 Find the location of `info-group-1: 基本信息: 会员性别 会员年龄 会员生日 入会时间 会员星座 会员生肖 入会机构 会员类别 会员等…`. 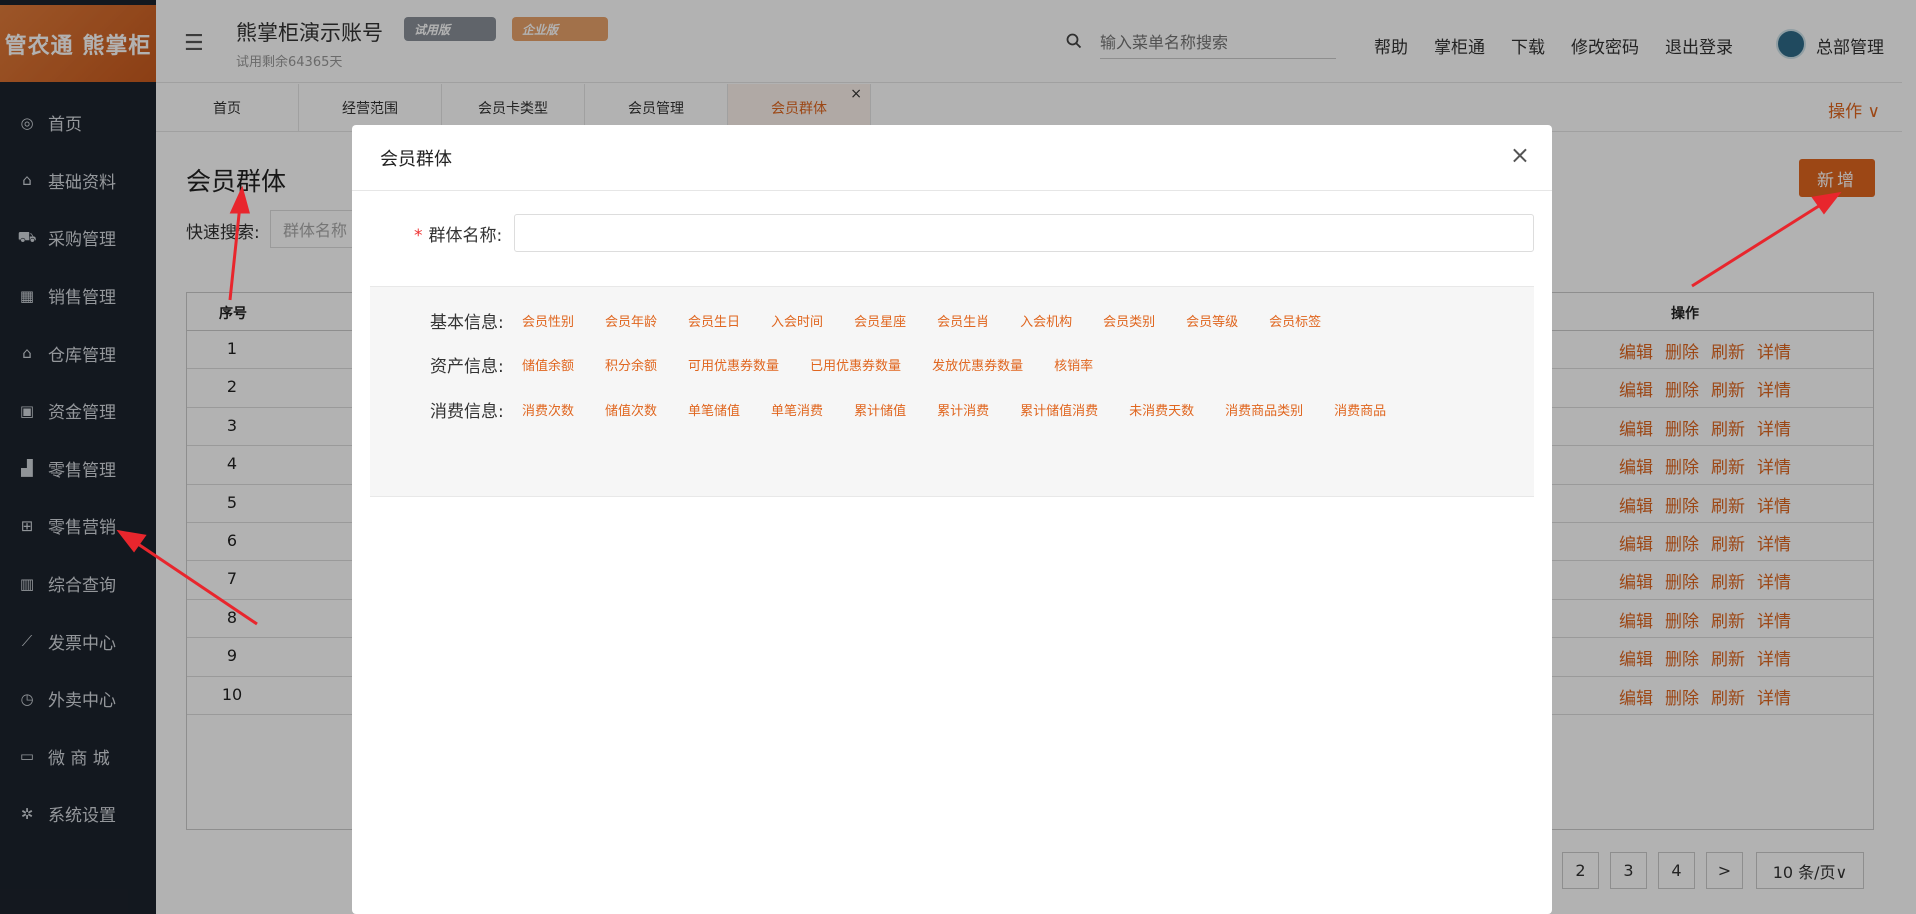

info-group-1: 基本信息: 会员性别 会员年龄 会员生日 入会时间 会员星座 会员生肖 入会机构 会员类别 会员等… is located at coordinates (891, 320).